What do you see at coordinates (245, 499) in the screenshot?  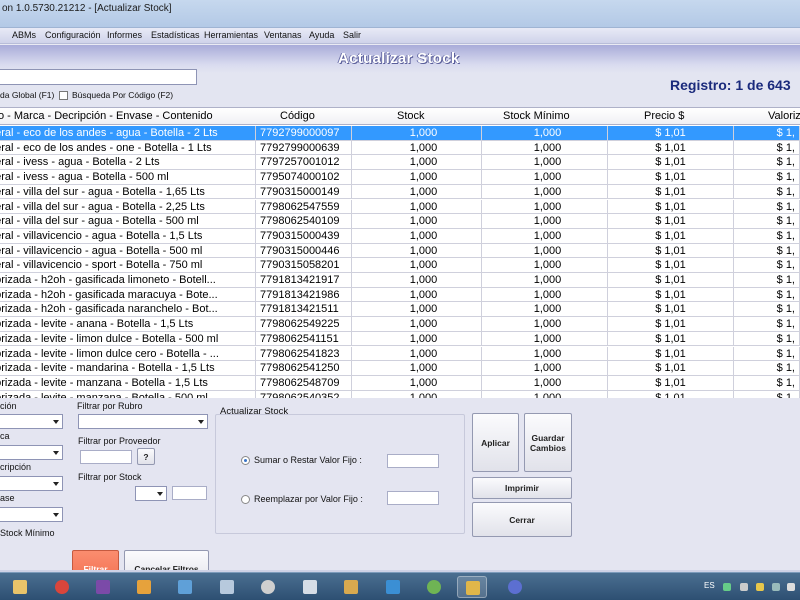 I see `radio-replace-option` at bounding box center [245, 499].